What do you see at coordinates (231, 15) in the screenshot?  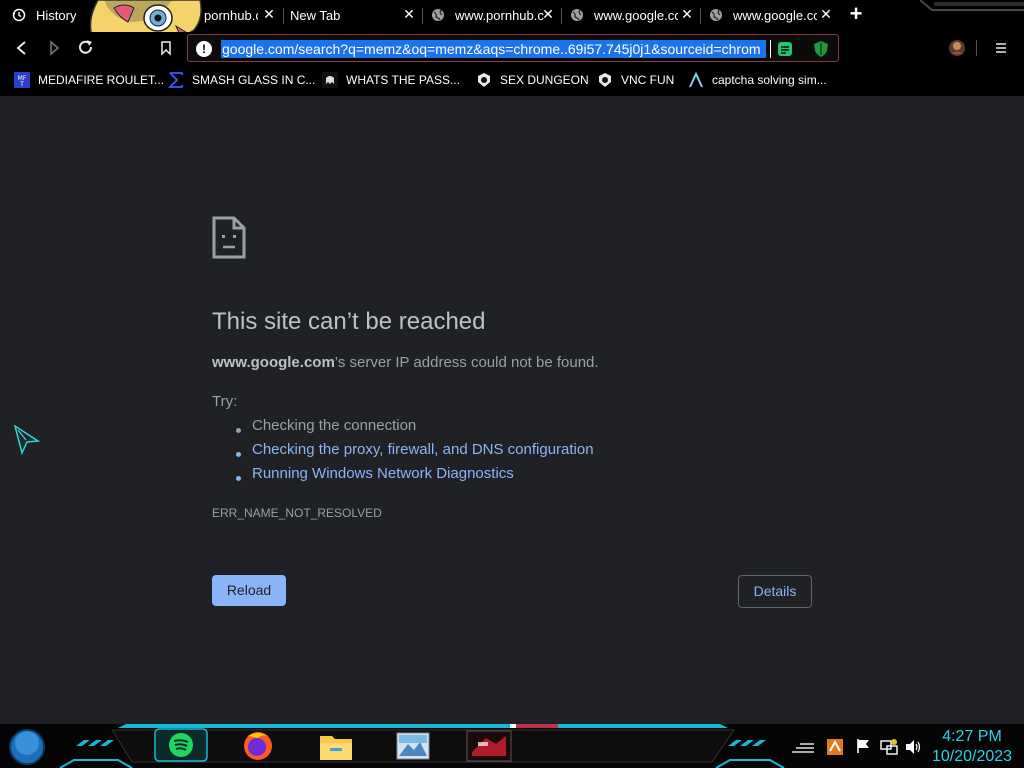 I see `tab-label: pornhub.c` at bounding box center [231, 15].